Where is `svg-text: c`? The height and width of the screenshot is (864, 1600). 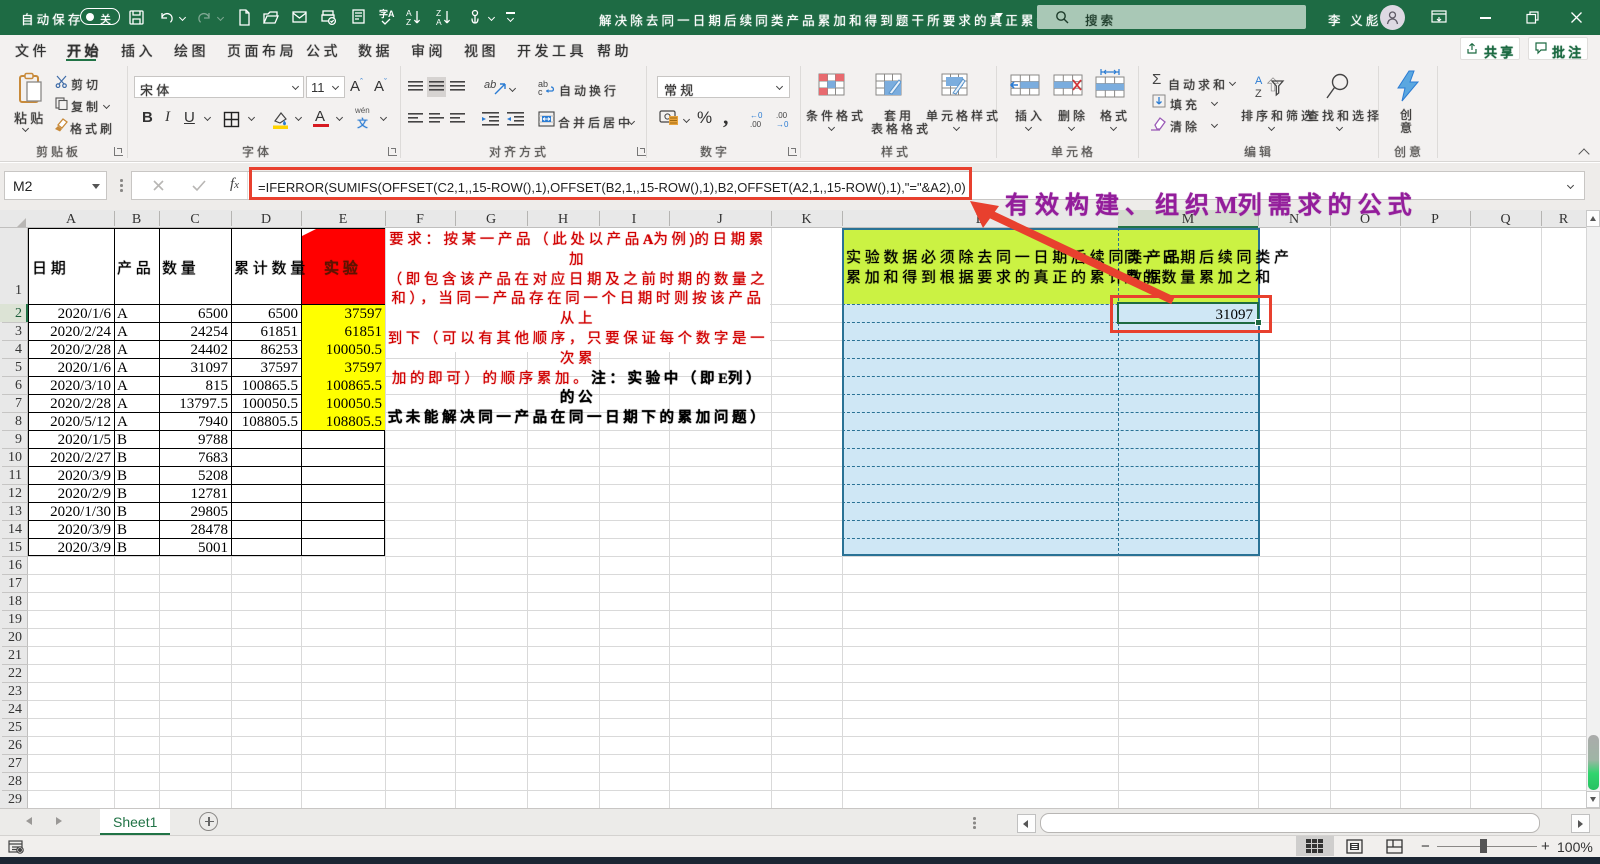
svg-text: c is located at coordinates (540, 91).